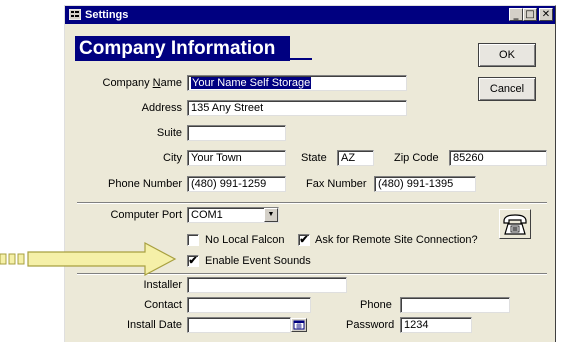 Image resolution: width=561 pixels, height=342 pixels. What do you see at coordinates (193, 261) in the screenshot?
I see `enable-event-sounds-checkbox: ✔` at bounding box center [193, 261].